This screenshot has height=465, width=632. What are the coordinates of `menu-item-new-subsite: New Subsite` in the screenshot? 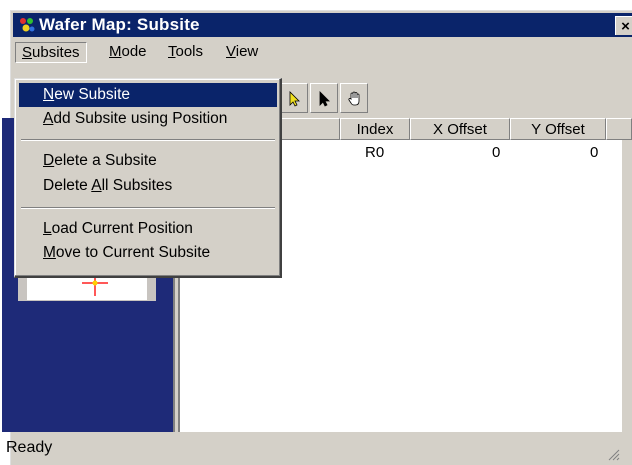 It's located at (148, 95).